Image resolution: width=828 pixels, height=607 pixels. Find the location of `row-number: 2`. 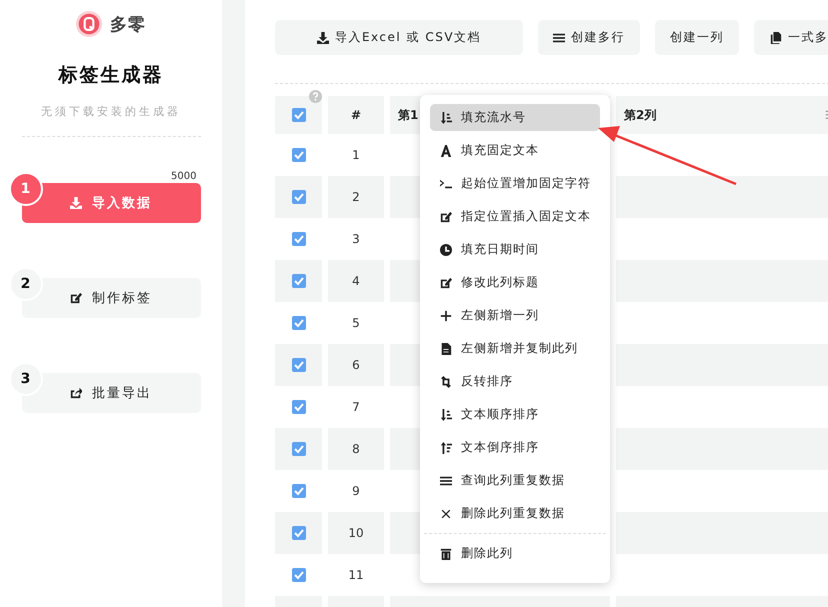

row-number: 2 is located at coordinates (356, 197).